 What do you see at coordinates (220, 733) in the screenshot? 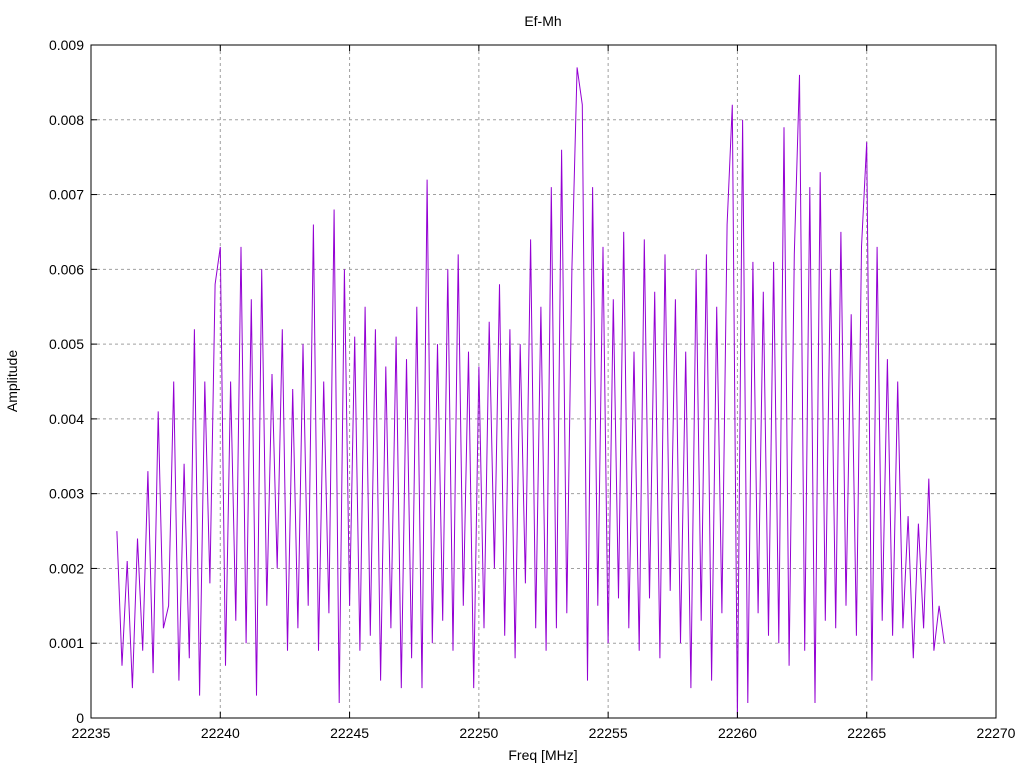
I see `x-tick-label: 22240` at bounding box center [220, 733].